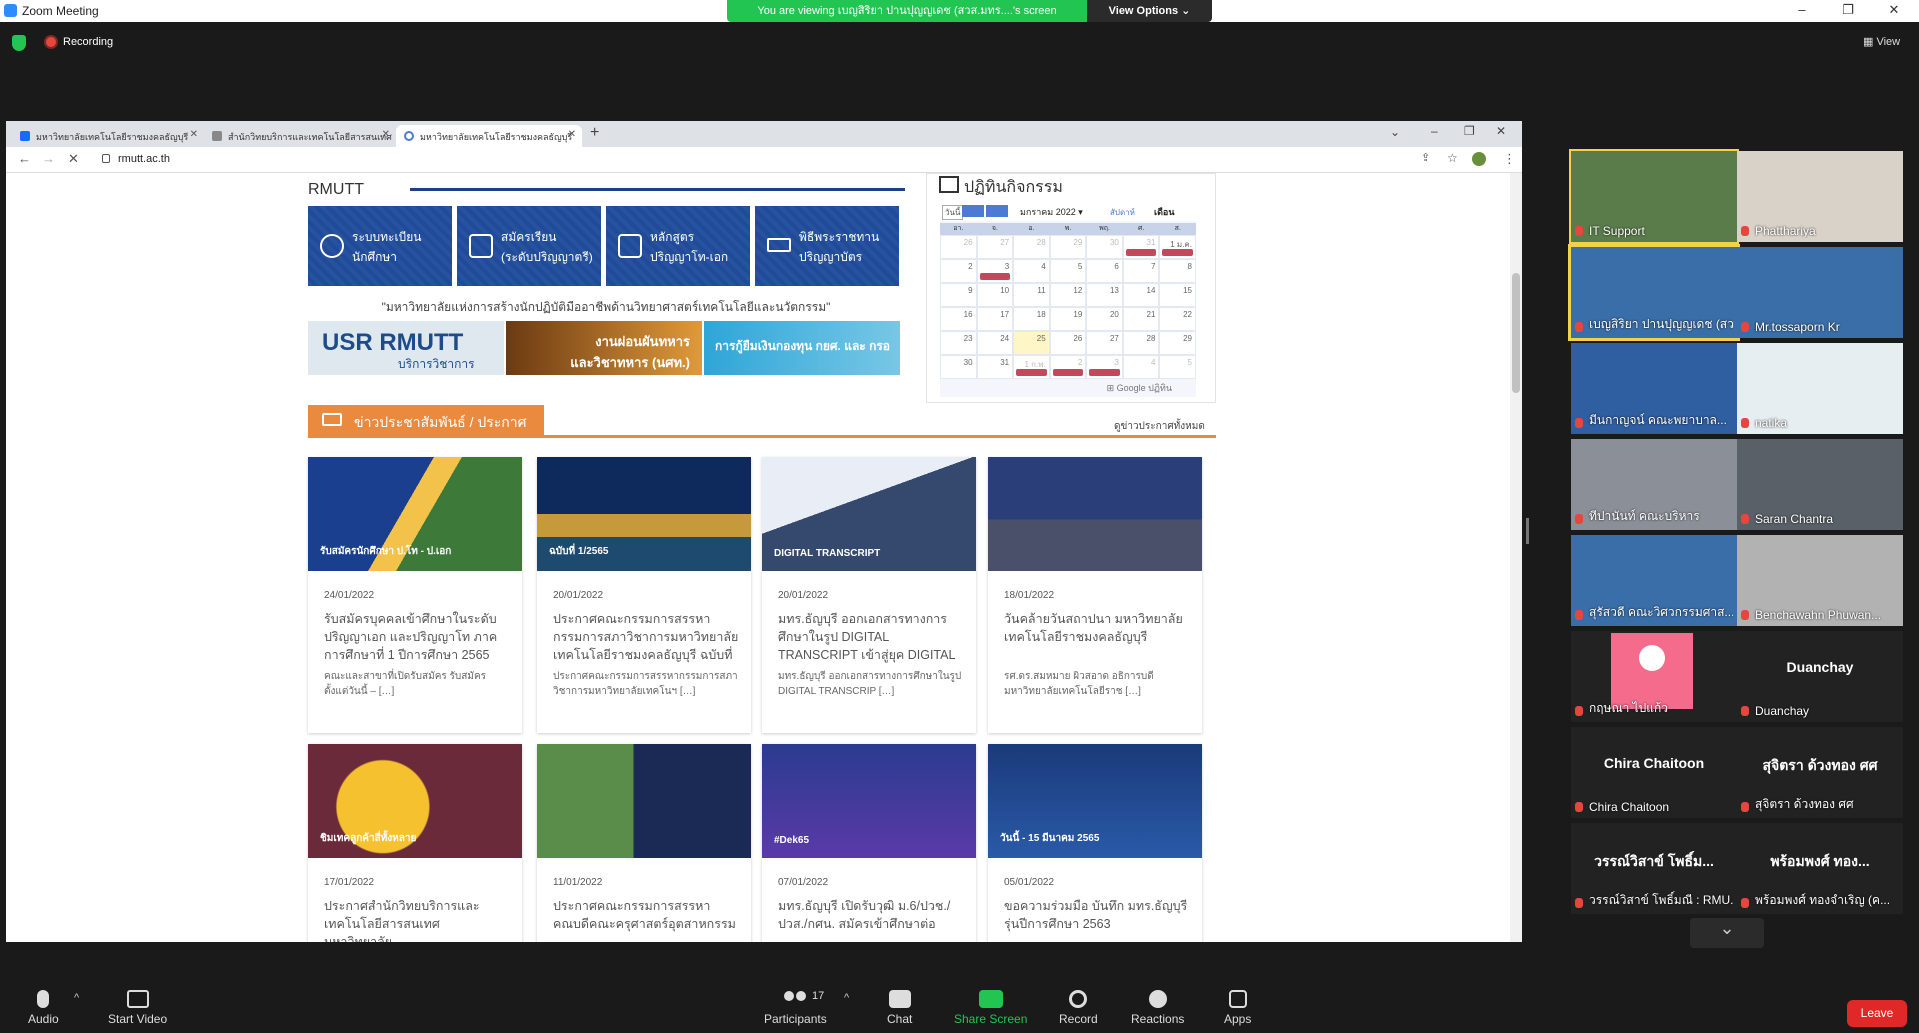 Image resolution: width=1919 pixels, height=1033 pixels. What do you see at coordinates (1104, 343) in the screenshot?
I see `calendar-day-cell: 27` at bounding box center [1104, 343].